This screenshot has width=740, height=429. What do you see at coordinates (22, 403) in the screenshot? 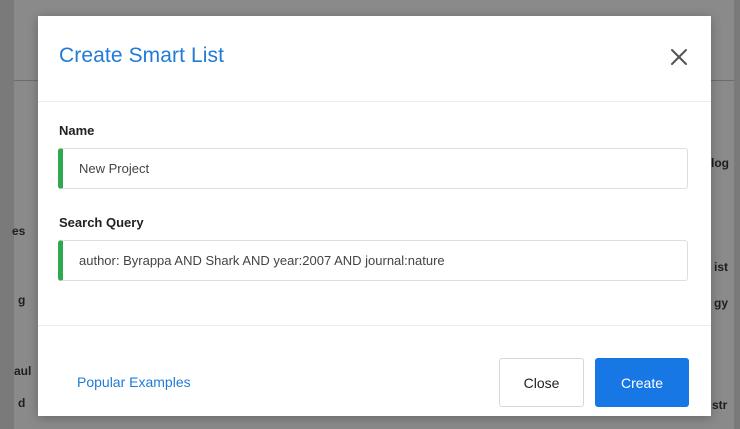
I see `background-text-left-4: d` at bounding box center [22, 403].